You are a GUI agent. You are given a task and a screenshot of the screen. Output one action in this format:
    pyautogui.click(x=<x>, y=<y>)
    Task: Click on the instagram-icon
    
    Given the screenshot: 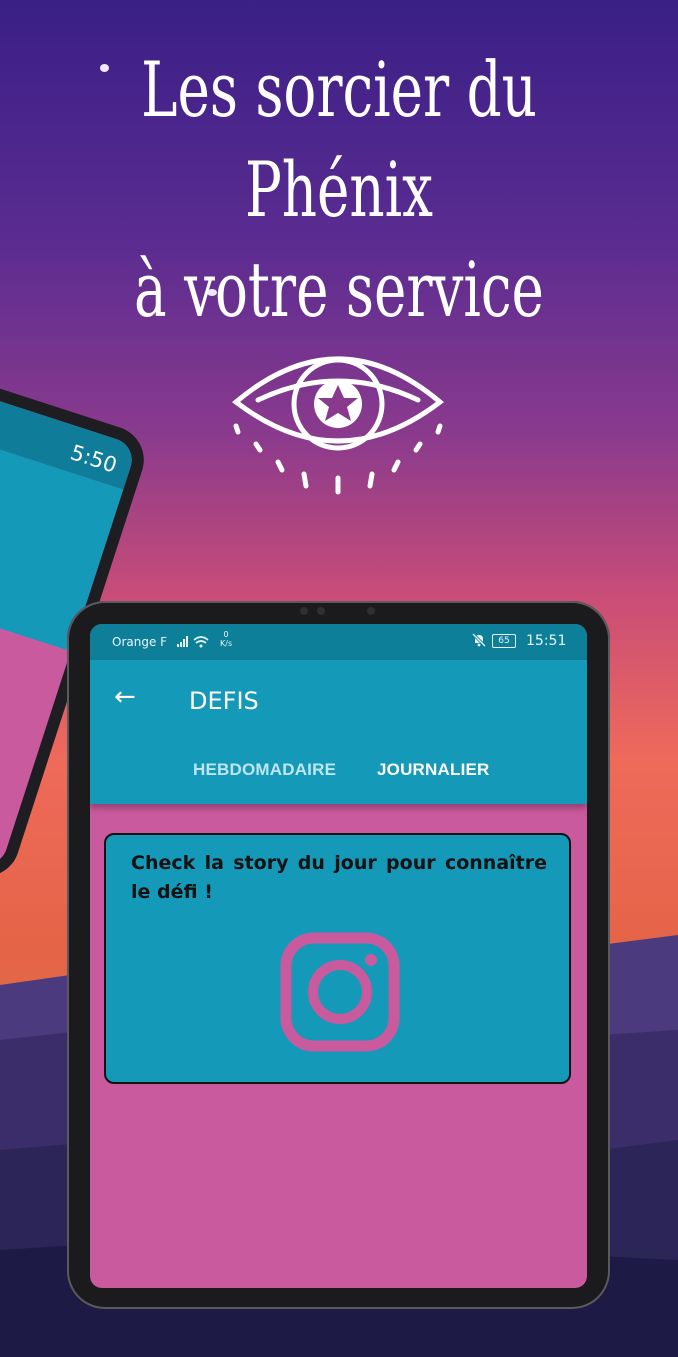 What is the action you would take?
    pyautogui.click(x=340, y=992)
    